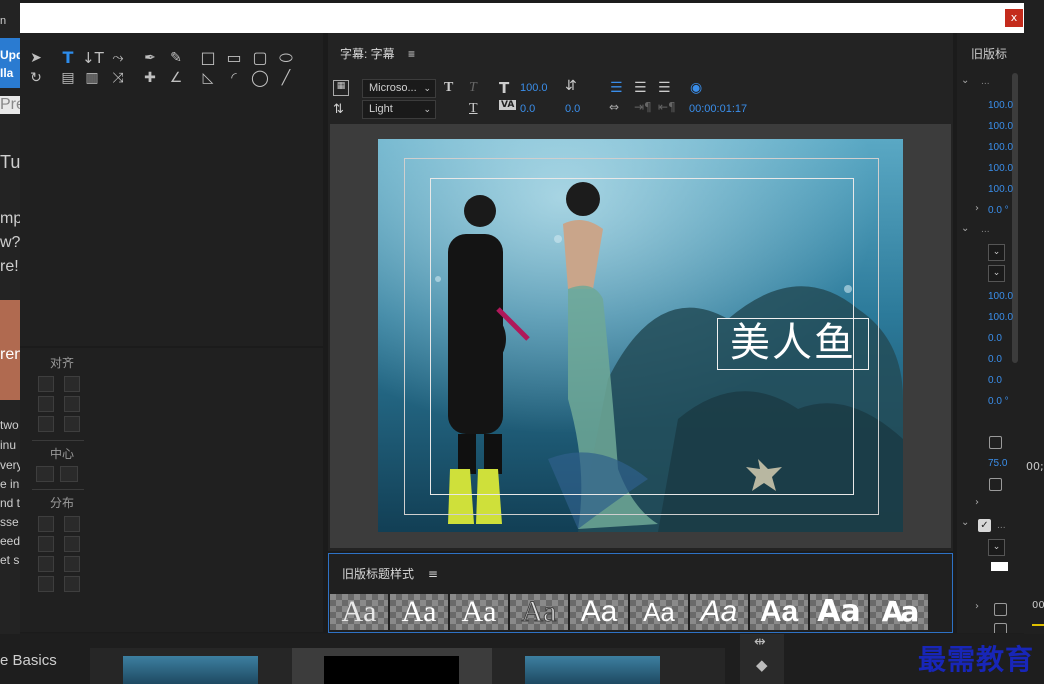  What do you see at coordinates (696, 88) in the screenshot?
I see `show-background-video-icon: ◉` at bounding box center [696, 88].